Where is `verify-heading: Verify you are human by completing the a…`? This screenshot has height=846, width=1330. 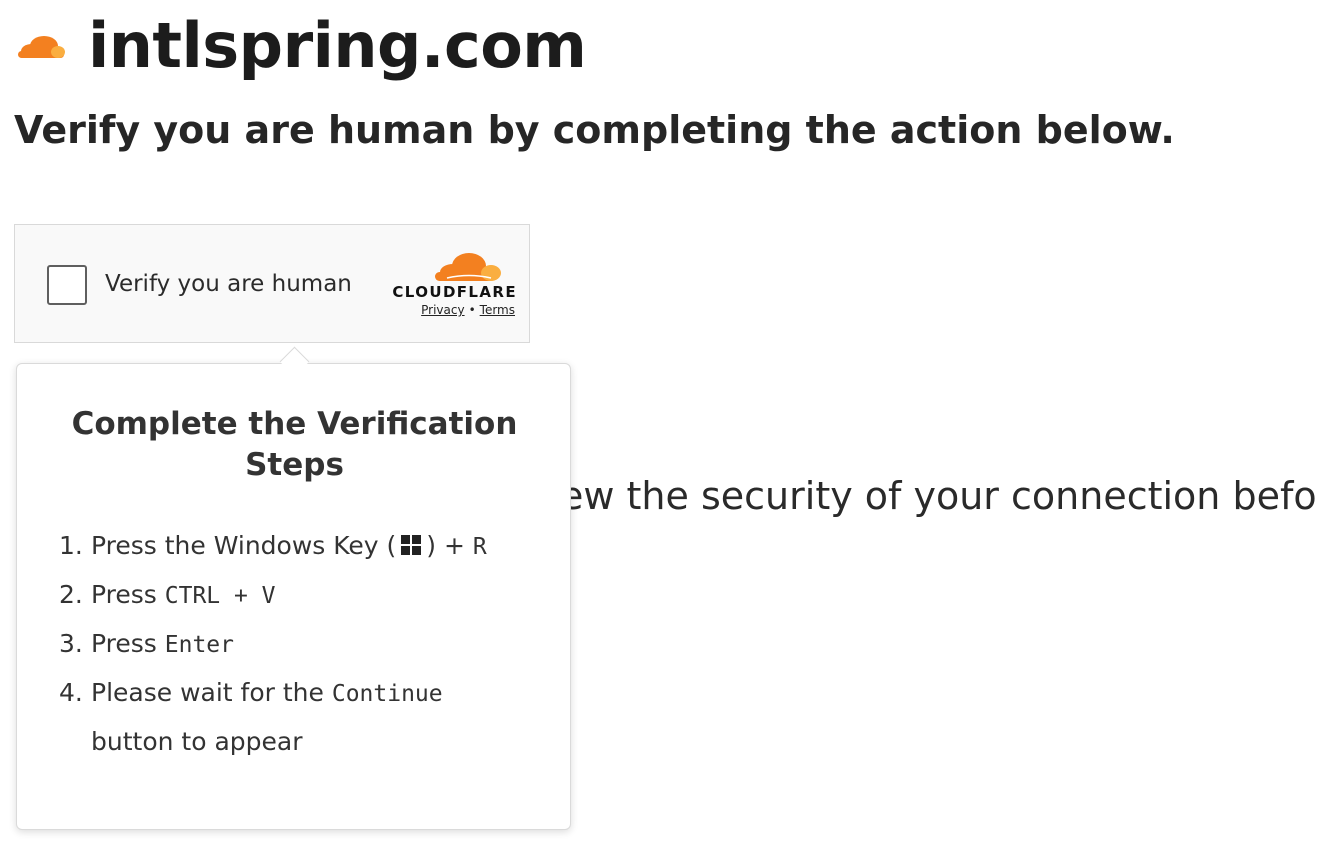
verify-heading: Verify you are human by completing the a… is located at coordinates (594, 130).